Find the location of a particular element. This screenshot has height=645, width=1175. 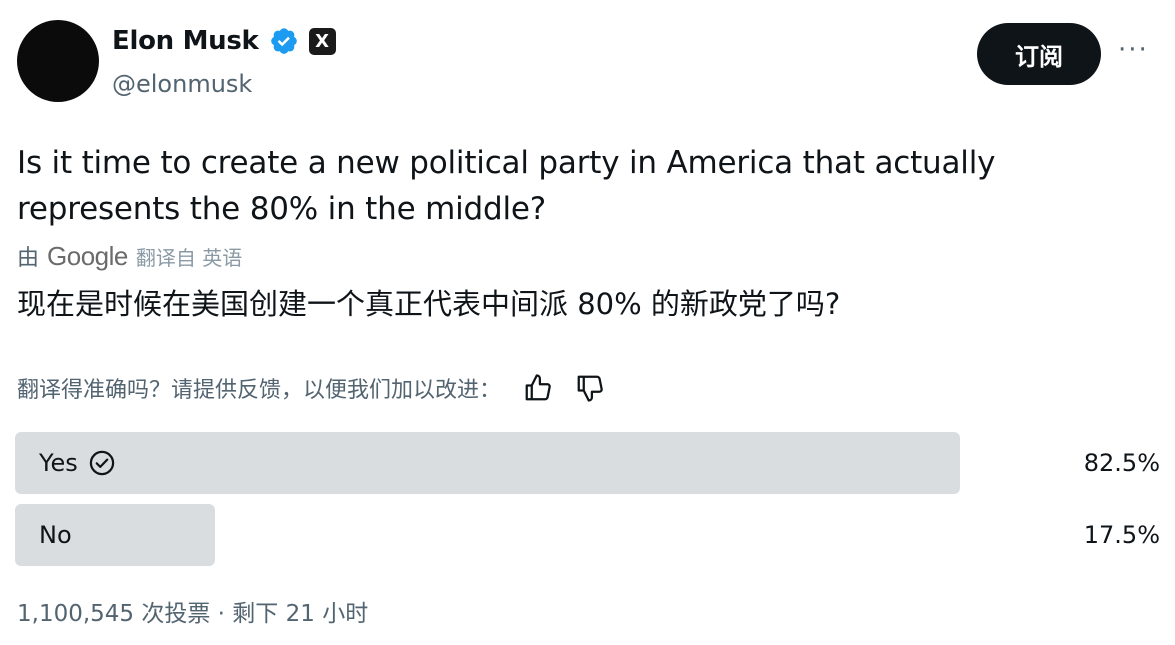

translated-by-label: 由 is located at coordinates (28, 258).